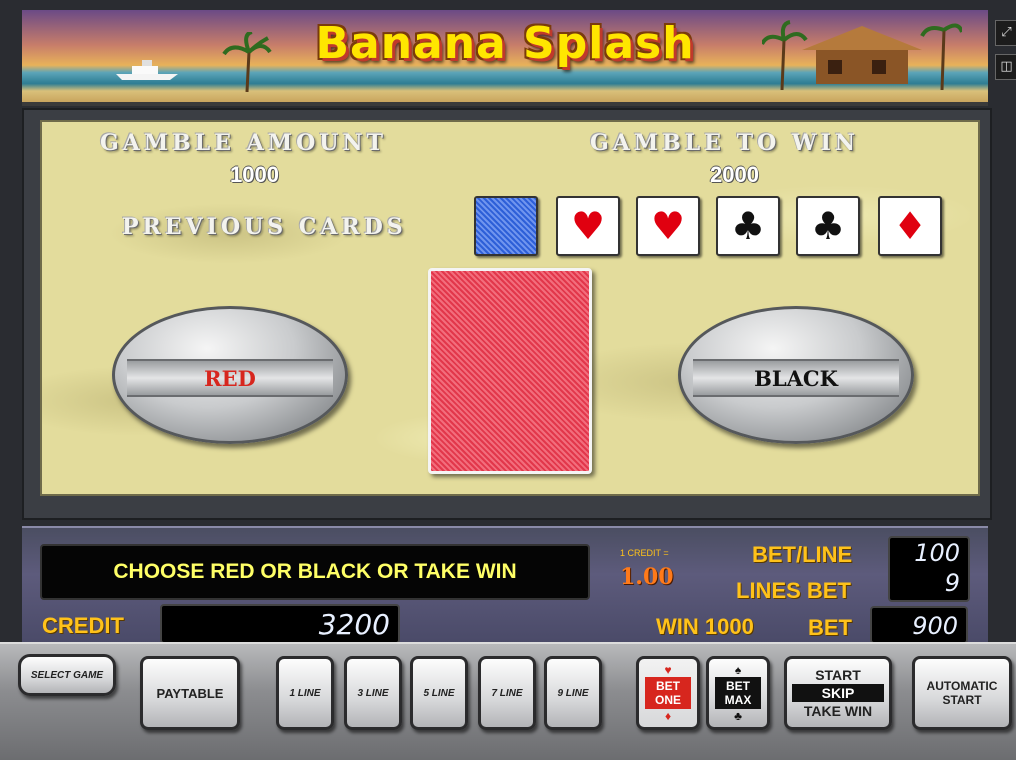 This screenshot has height=760, width=1016. I want to click on paytable-button: PAYTABLE, so click(190, 693).